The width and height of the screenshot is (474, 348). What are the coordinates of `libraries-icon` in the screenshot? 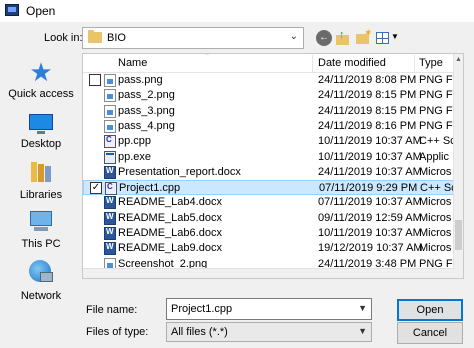 It's located at (41, 172).